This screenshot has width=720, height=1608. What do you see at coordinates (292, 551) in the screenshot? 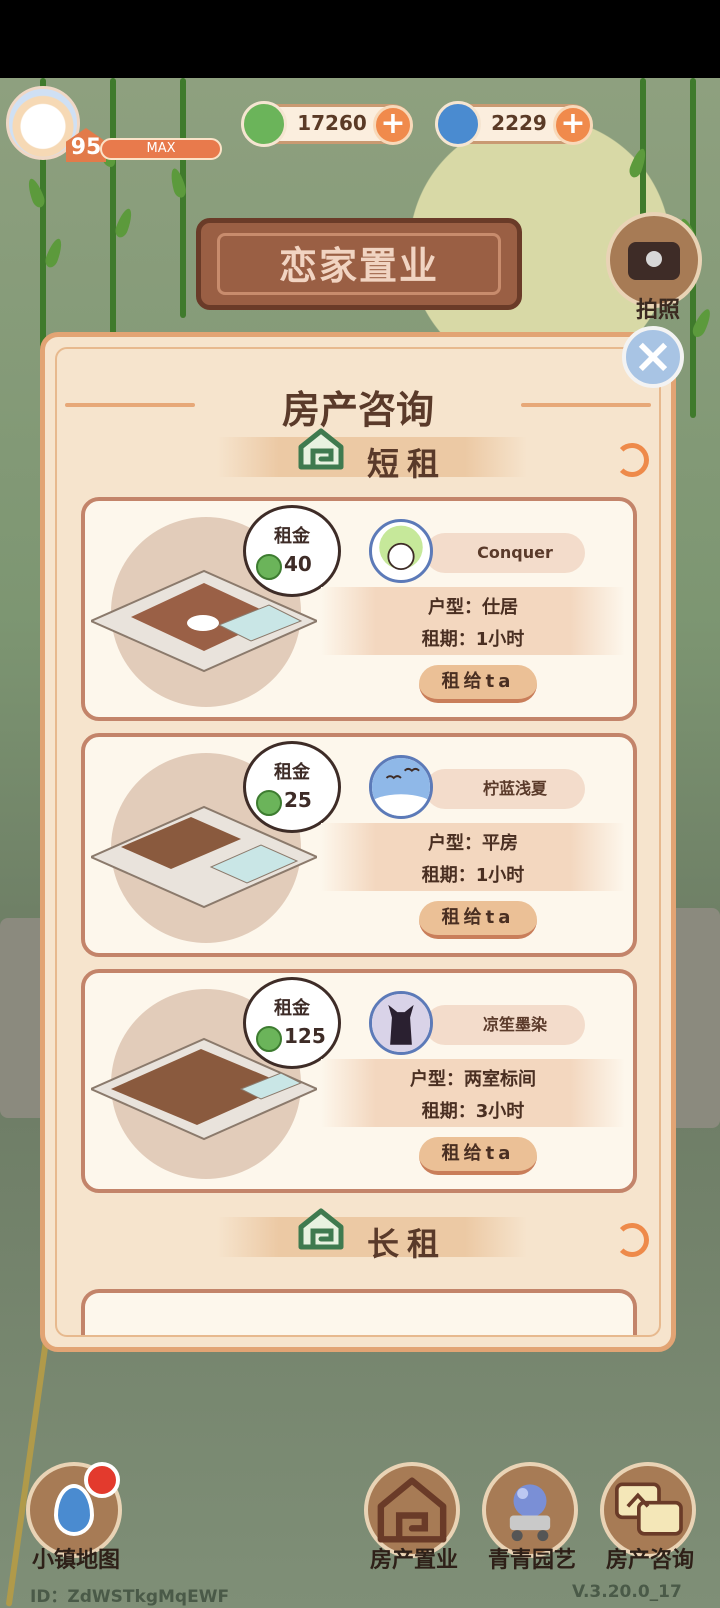
I see `rent-bubble: 租金 40` at bounding box center [292, 551].